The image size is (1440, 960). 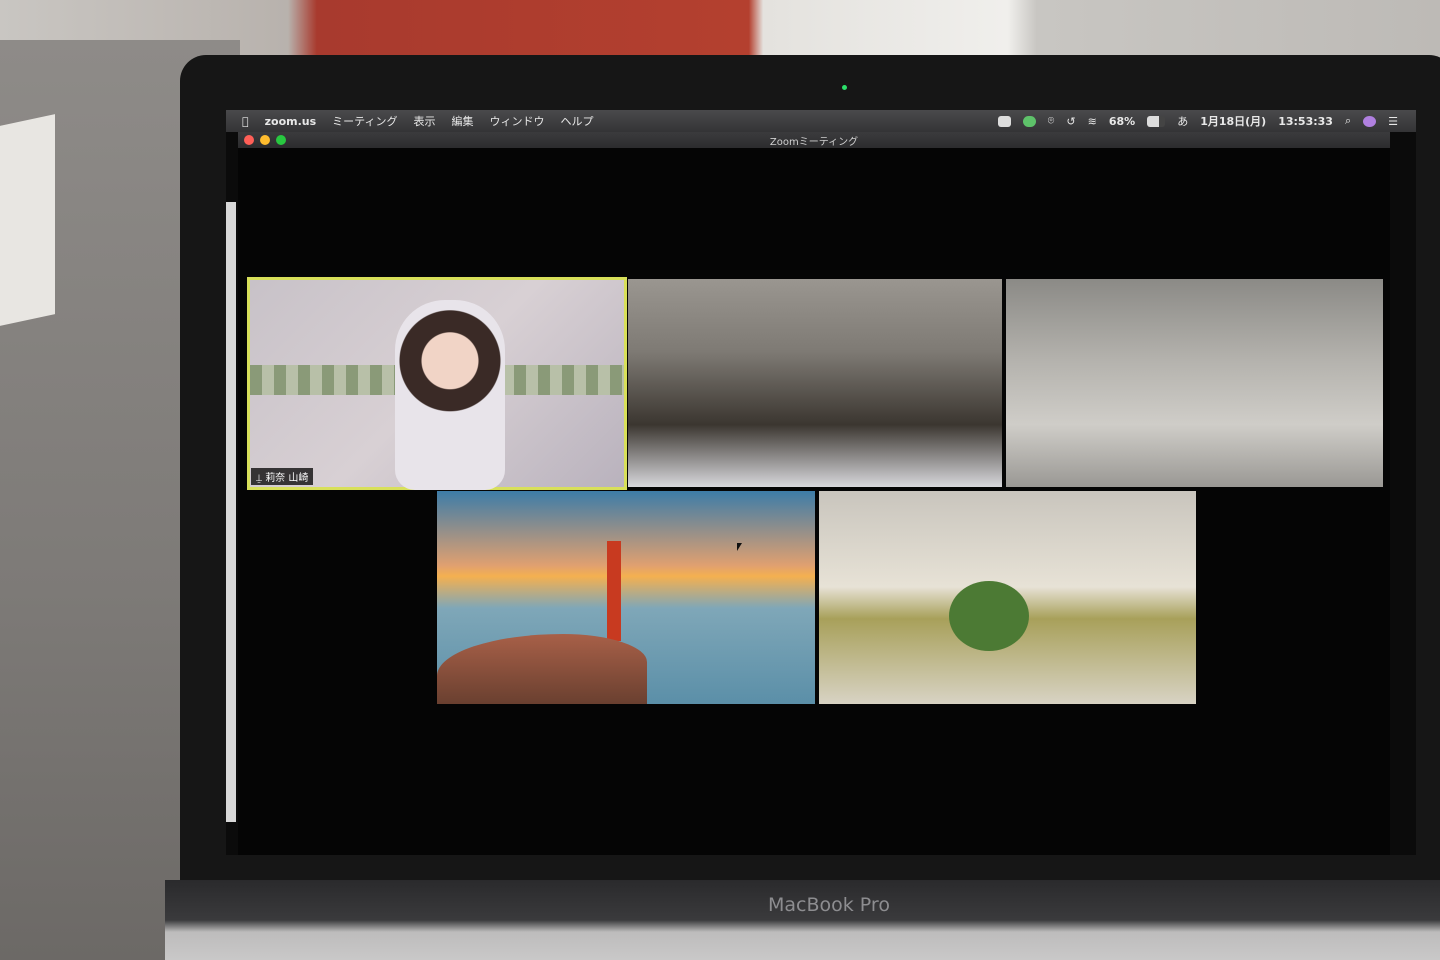 What do you see at coordinates (1070, 121) in the screenshot?
I see `time-machine-icon: ↺` at bounding box center [1070, 121].